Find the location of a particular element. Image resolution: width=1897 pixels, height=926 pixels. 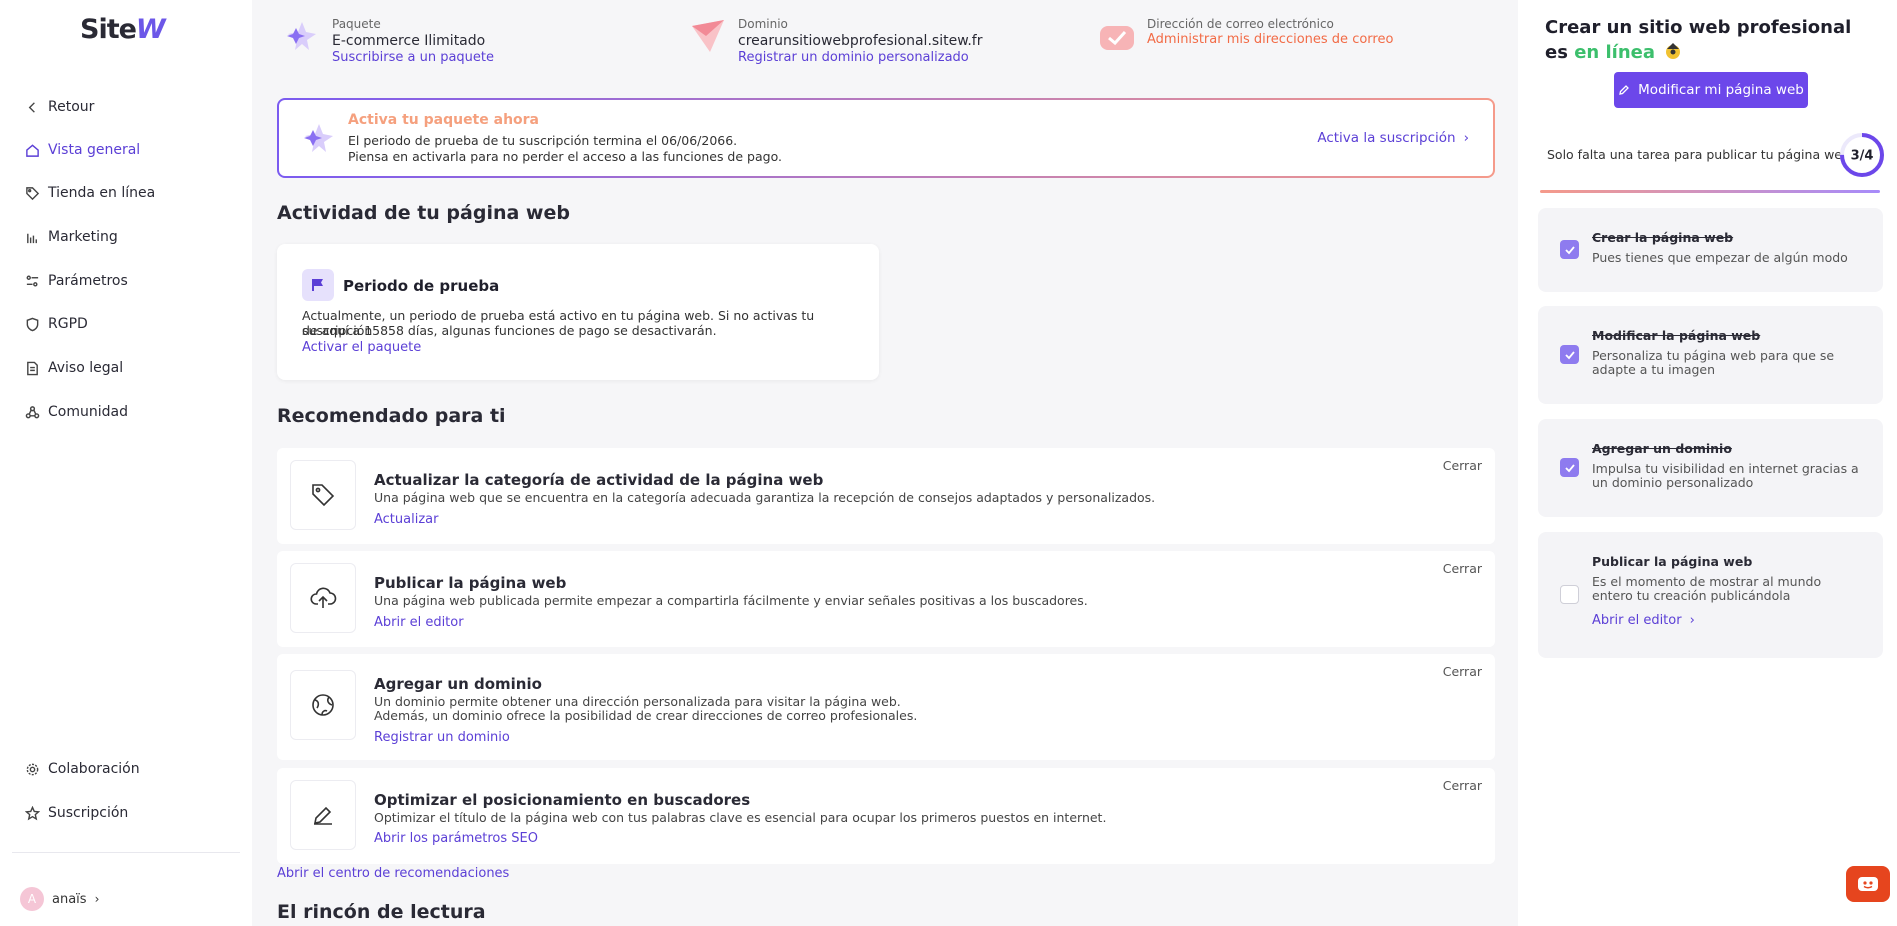

recommendations-center-link: Abrir el centro de recomendaciones is located at coordinates (393, 873).